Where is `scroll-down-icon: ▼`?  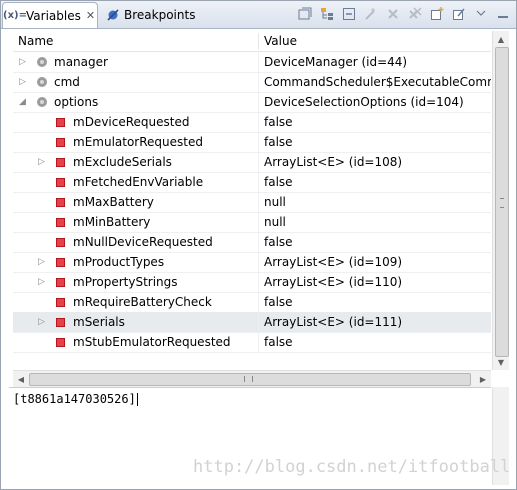 scroll-down-icon: ▼ is located at coordinates (501, 362).